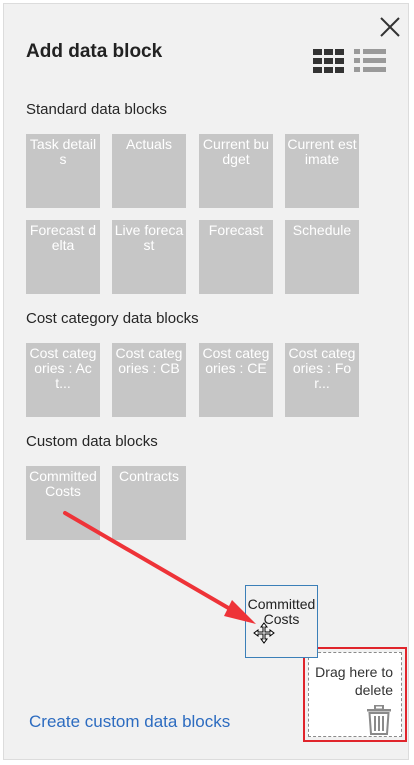 The image size is (414, 765). Describe the element at coordinates (63, 503) in the screenshot. I see `tile-committed-costs: Committed Costs` at that location.